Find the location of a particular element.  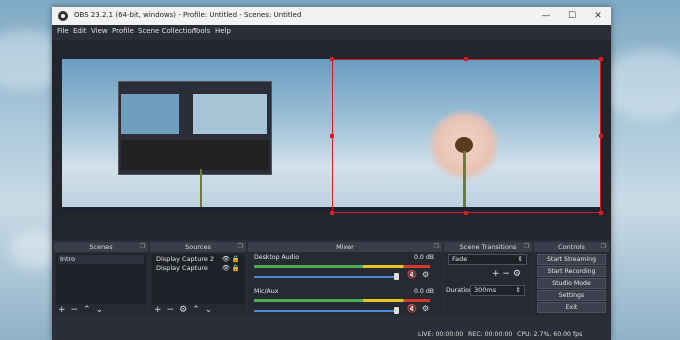

controls-header: Controls ❐ is located at coordinates (571, 247).